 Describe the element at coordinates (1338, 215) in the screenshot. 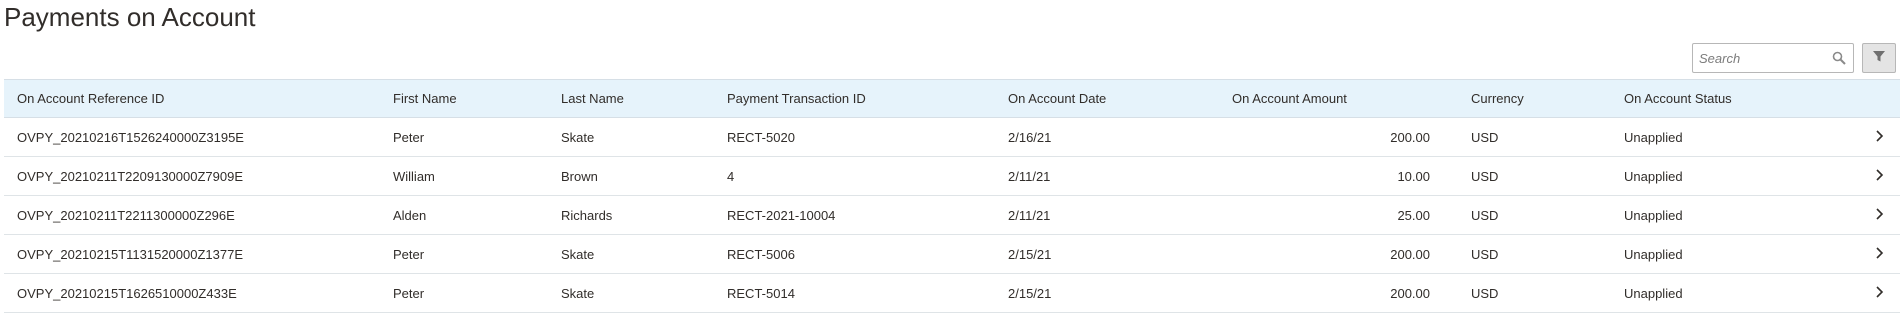

I see `cell-on-account-amount: 25.00` at that location.